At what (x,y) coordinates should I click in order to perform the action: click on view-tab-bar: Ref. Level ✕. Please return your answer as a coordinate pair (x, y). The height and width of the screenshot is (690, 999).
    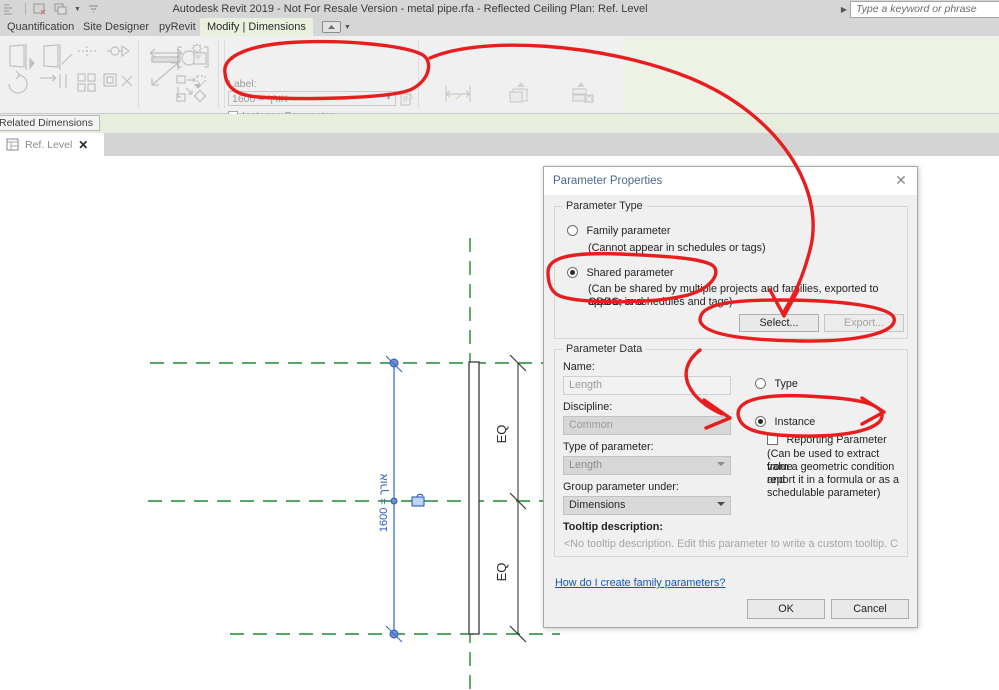
    Looking at the image, I should click on (499, 144).